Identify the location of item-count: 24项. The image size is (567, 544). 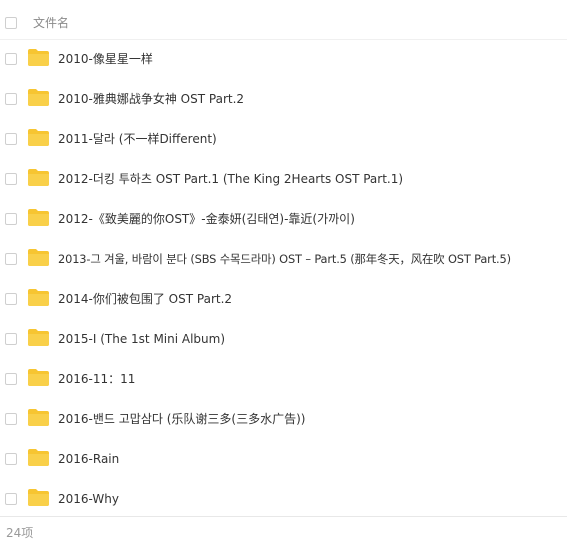
(20, 533).